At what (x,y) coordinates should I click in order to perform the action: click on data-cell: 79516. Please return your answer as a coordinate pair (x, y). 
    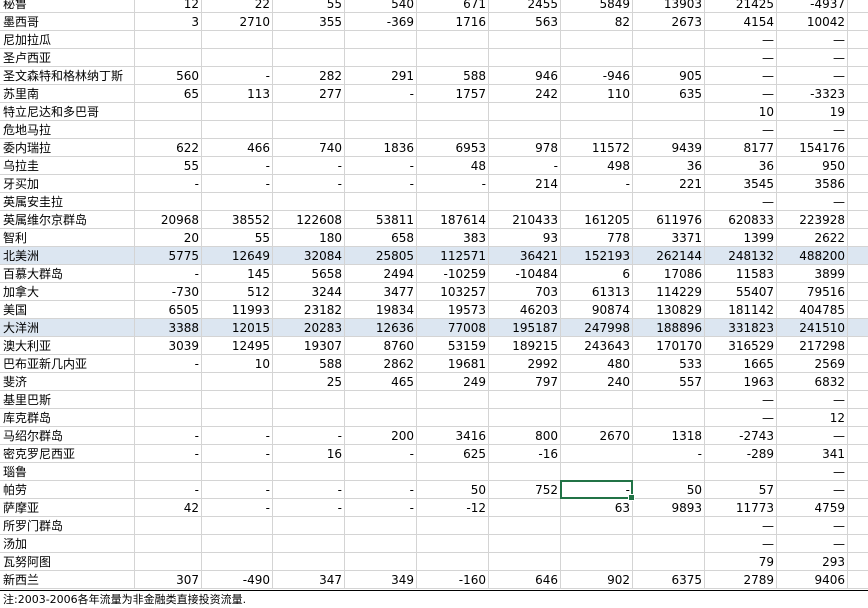
    Looking at the image, I should click on (812, 291).